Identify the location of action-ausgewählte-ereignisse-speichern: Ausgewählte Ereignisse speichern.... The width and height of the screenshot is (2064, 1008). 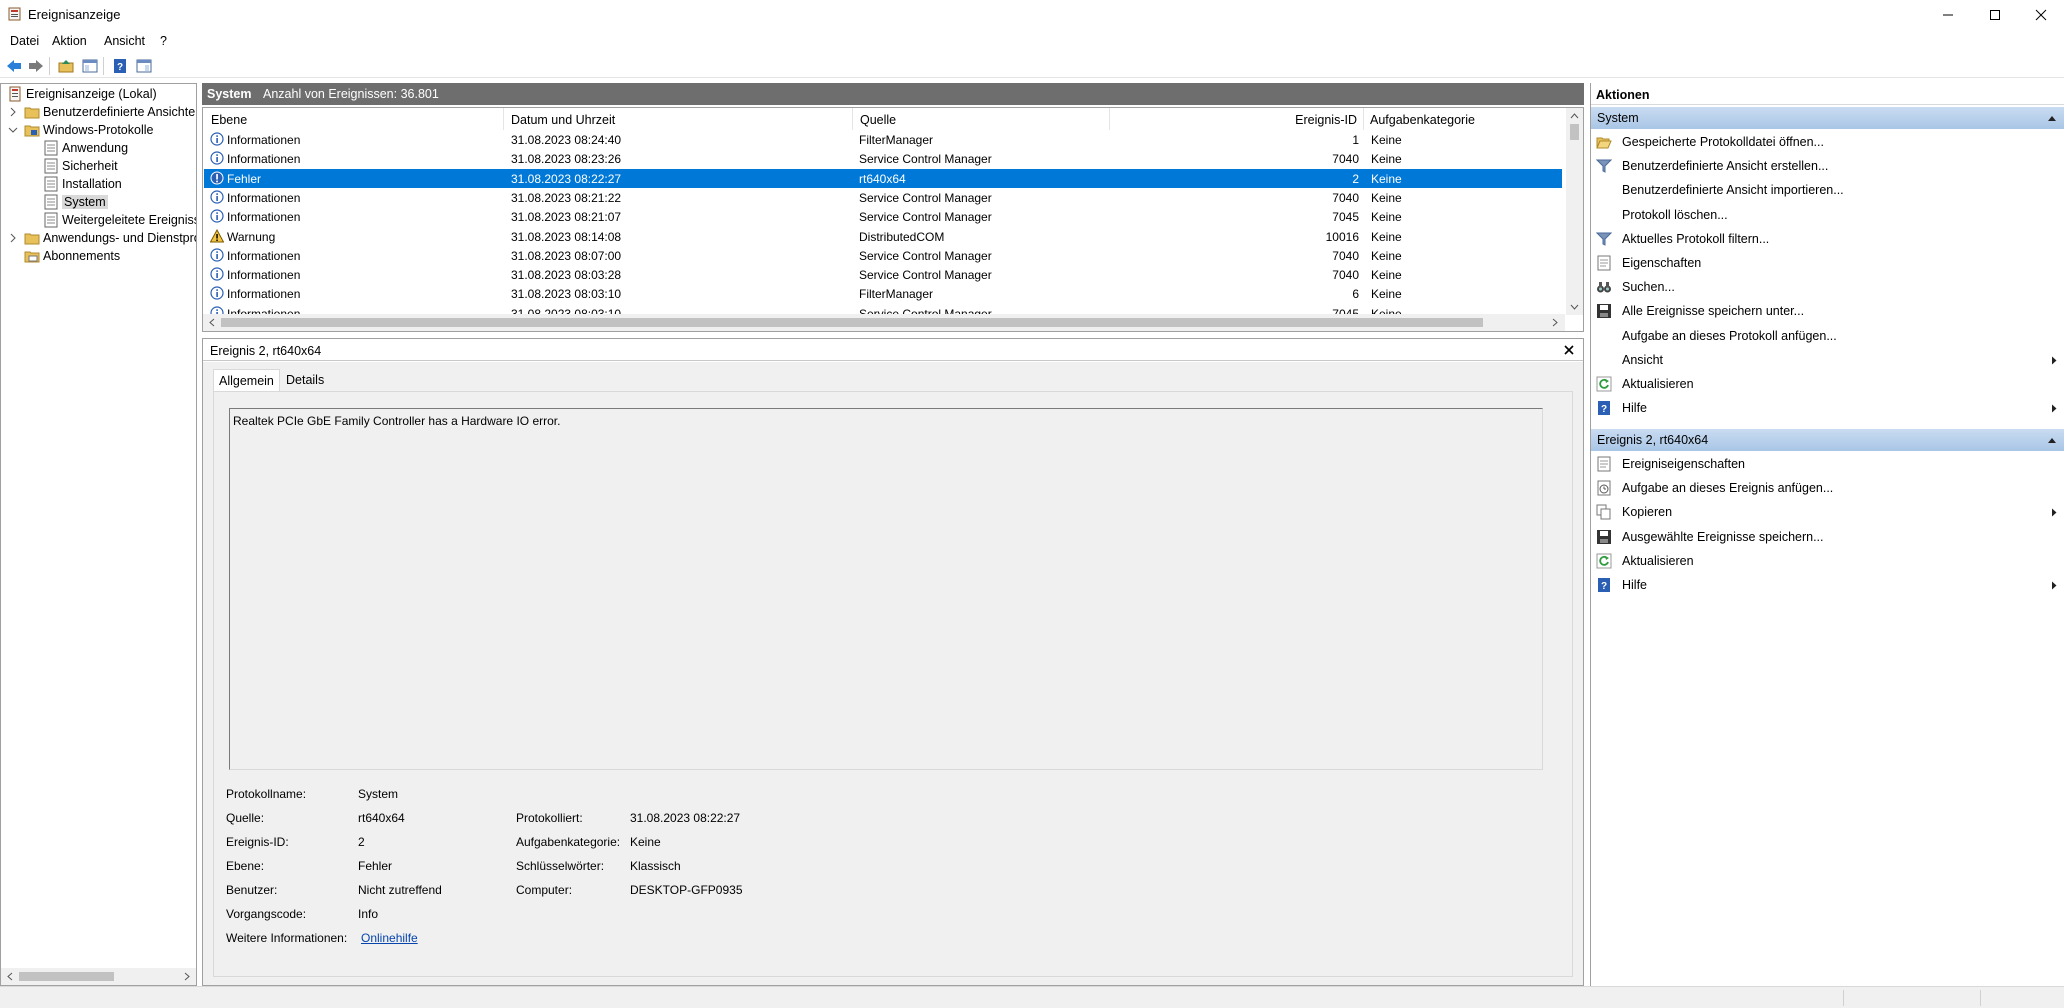
(1827, 537).